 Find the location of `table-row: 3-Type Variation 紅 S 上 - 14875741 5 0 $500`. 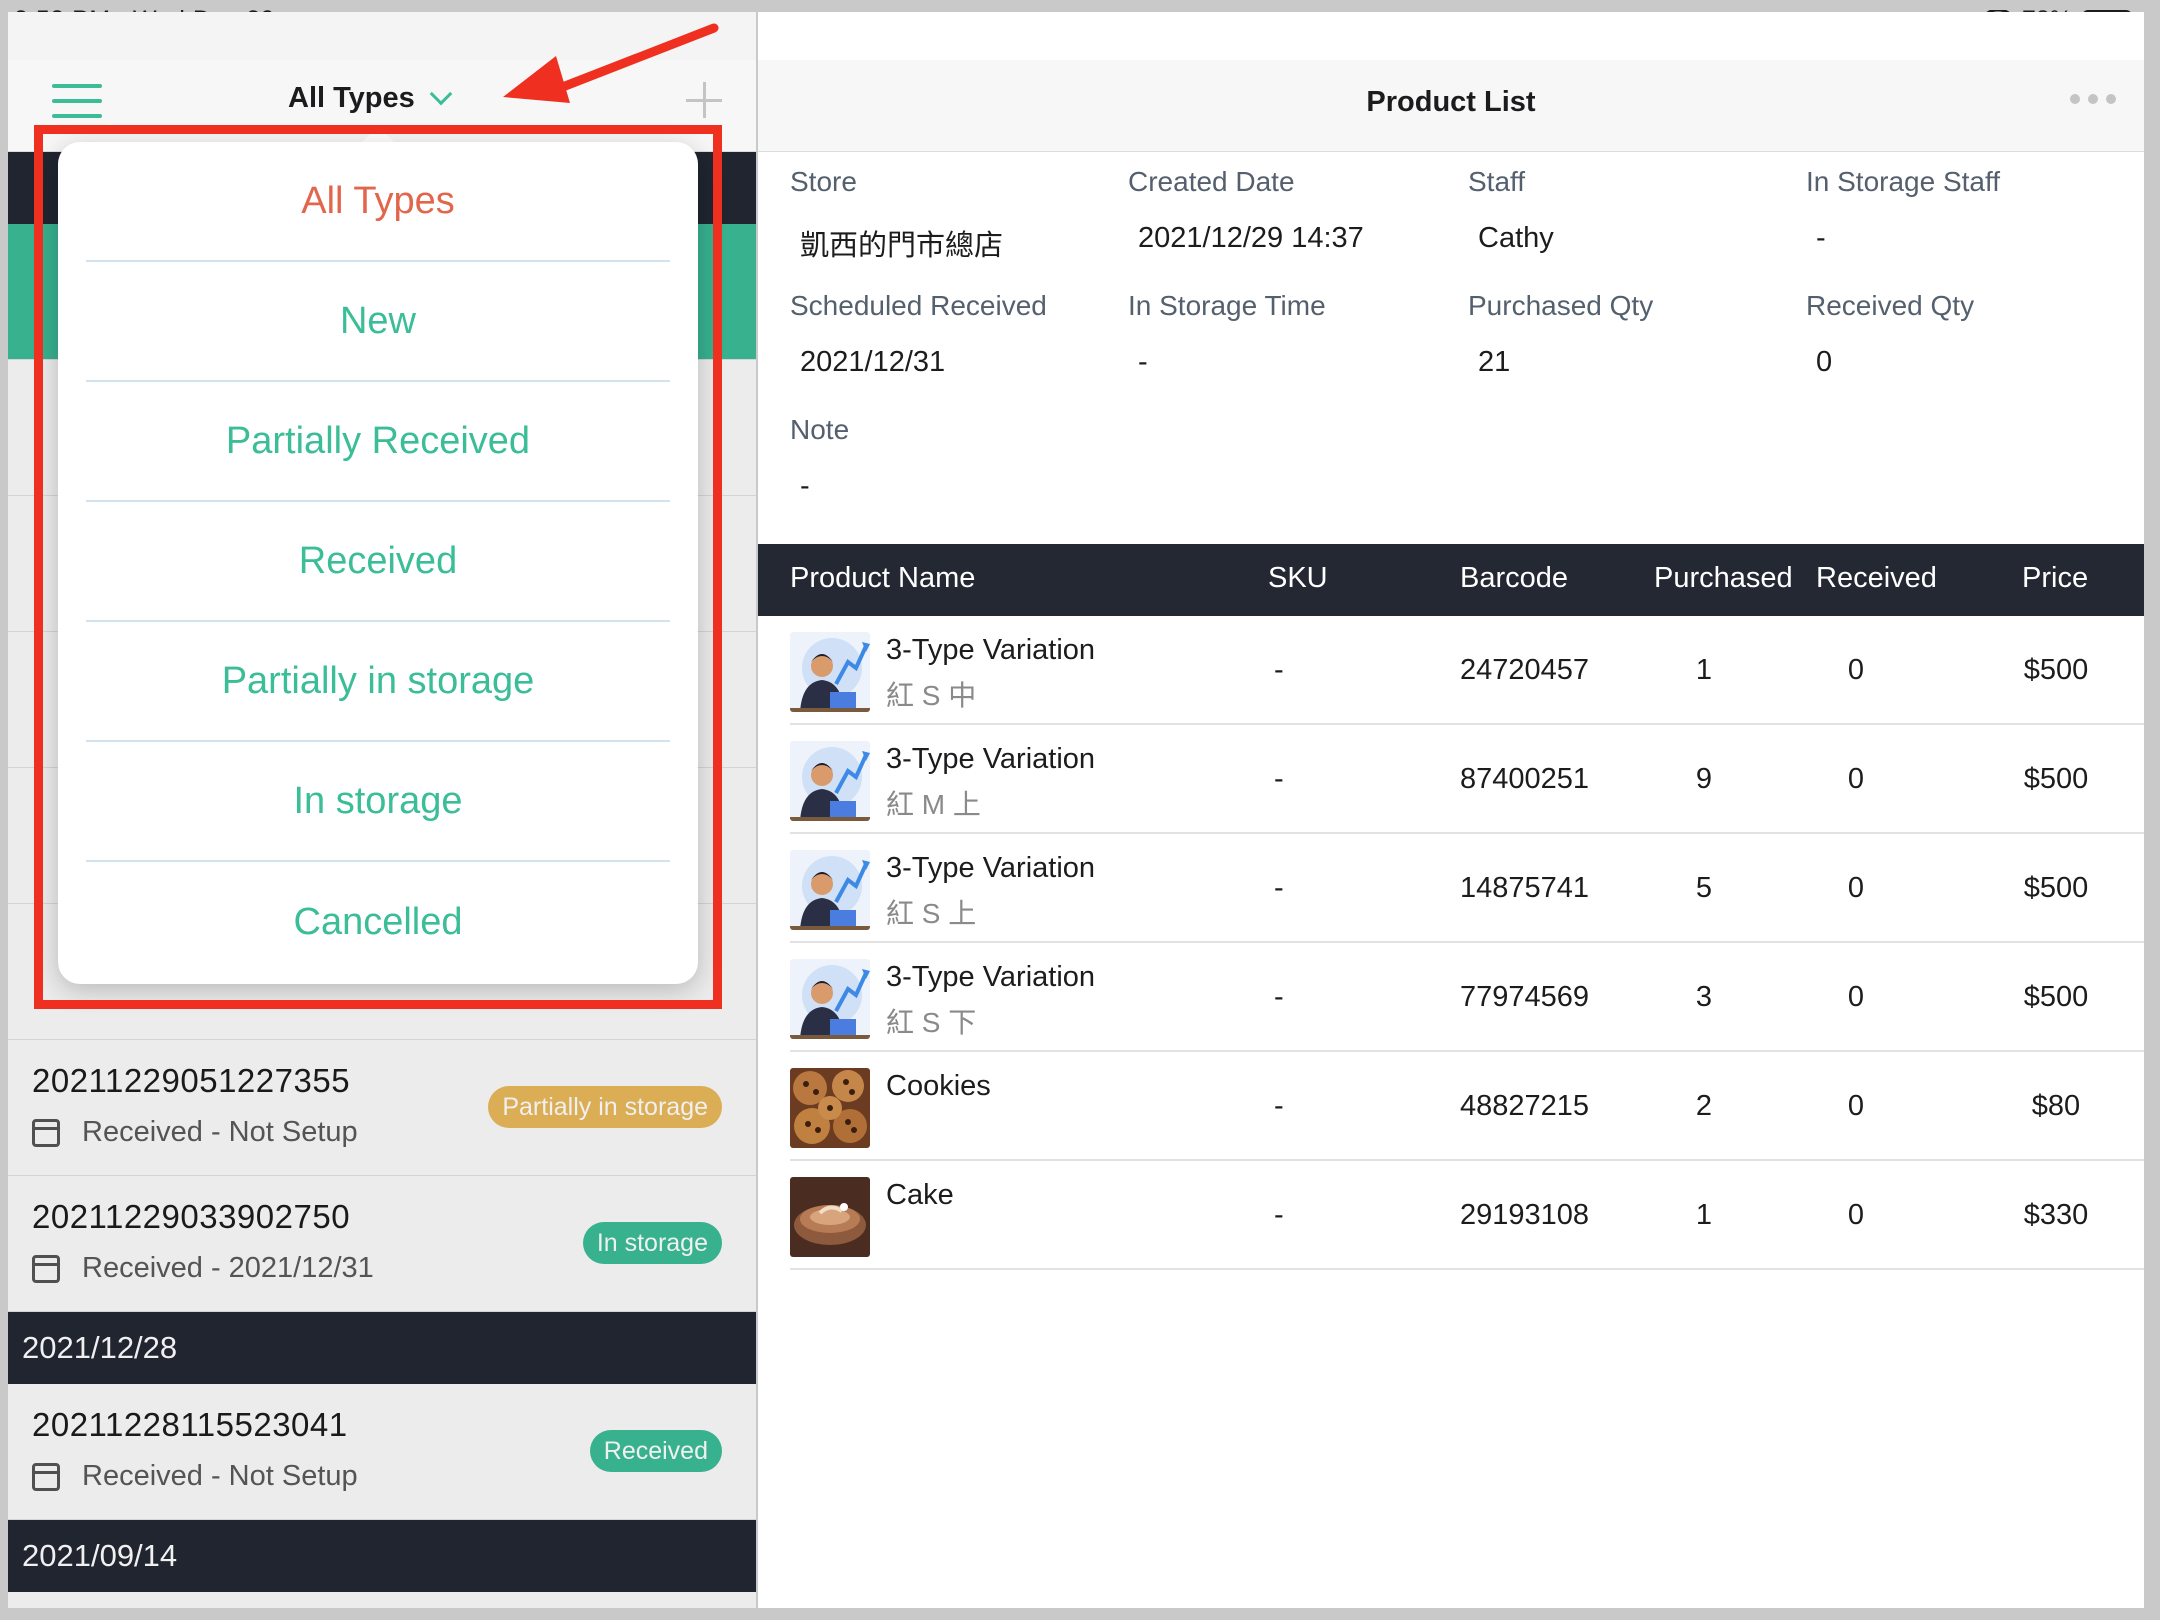

table-row: 3-Type Variation 紅 S 上 - 14875741 5 0 $500 is located at coordinates (1467, 888).